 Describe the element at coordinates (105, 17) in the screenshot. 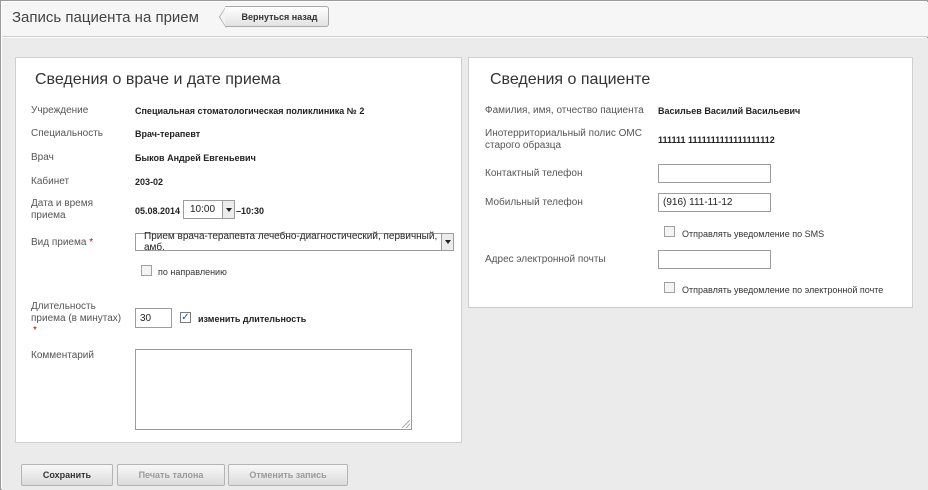

I see `page-title: Запись пациента на прием` at that location.